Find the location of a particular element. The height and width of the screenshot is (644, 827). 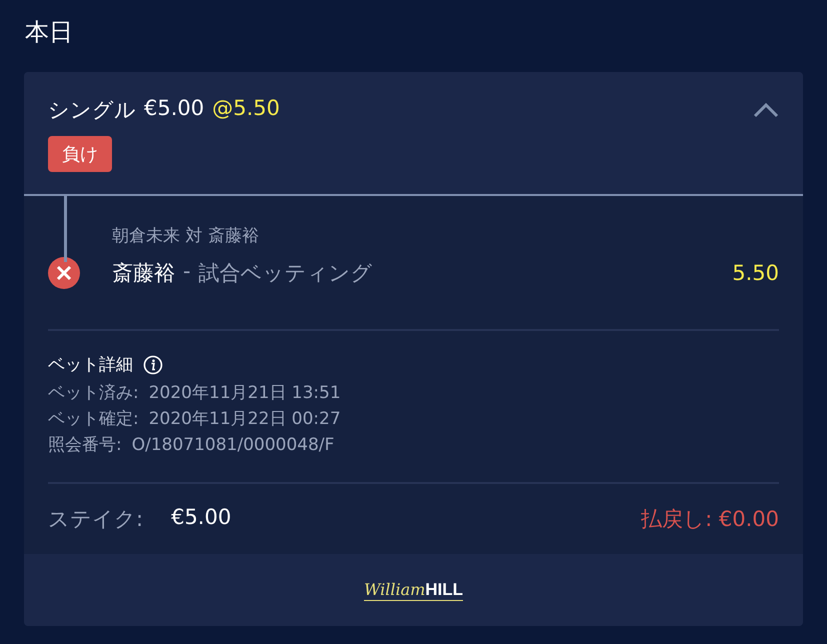

chevron-up-icon is located at coordinates (766, 110).